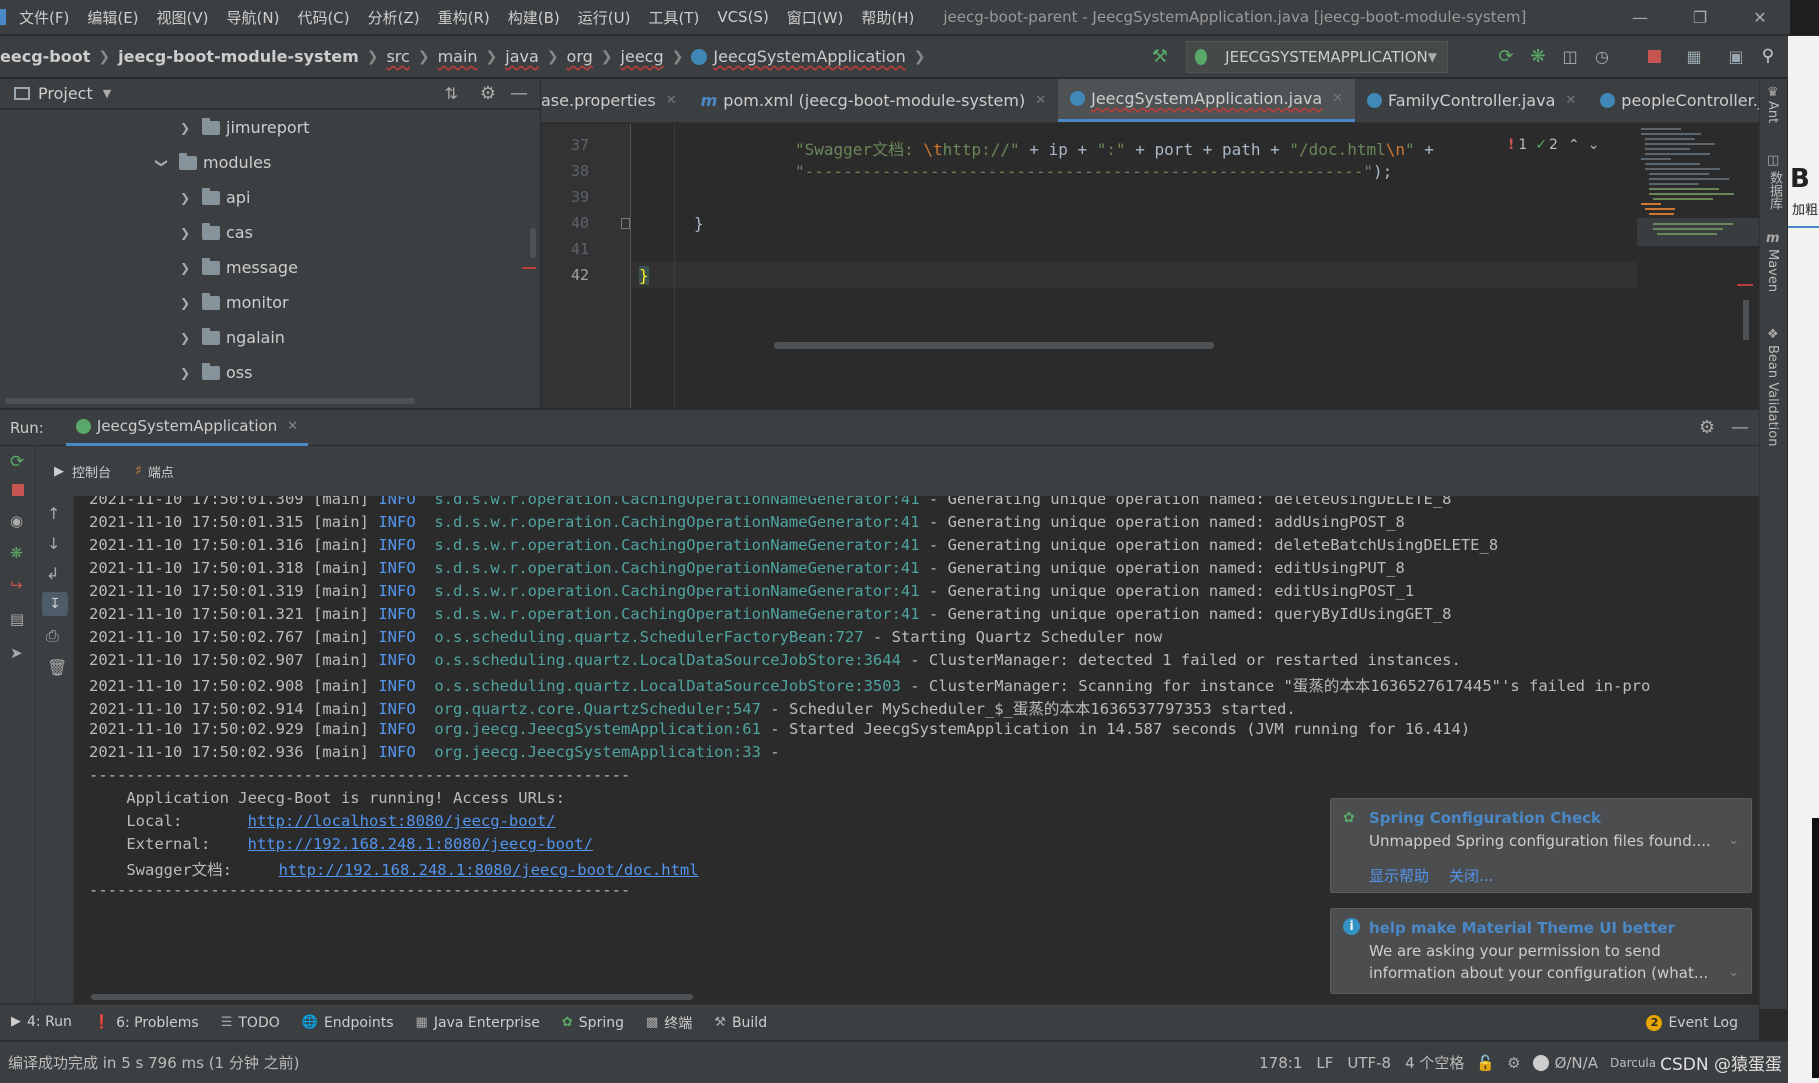  I want to click on event-log-button: 2 Event Log, so click(1692, 1022).